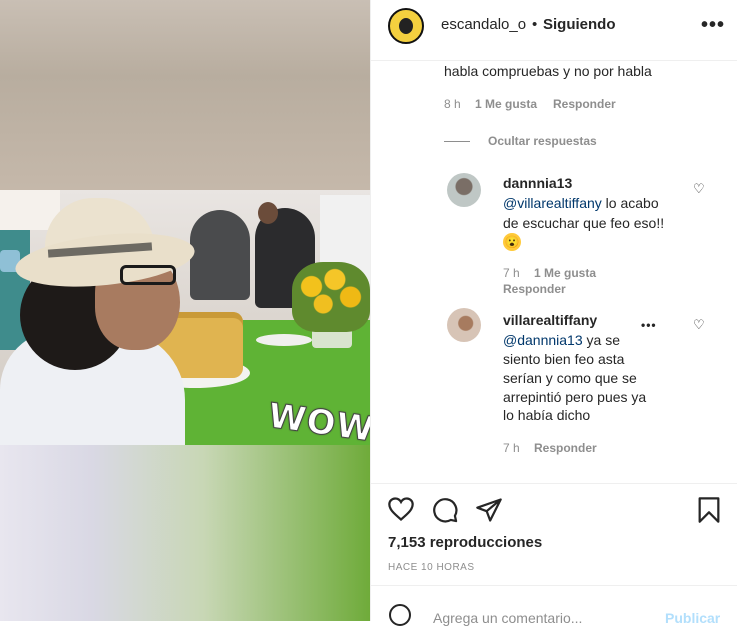 Image resolution: width=737 pixels, height=626 pixels. Describe the element at coordinates (552, 203) in the screenshot. I see `mention-link: @villarealtiffany` at that location.